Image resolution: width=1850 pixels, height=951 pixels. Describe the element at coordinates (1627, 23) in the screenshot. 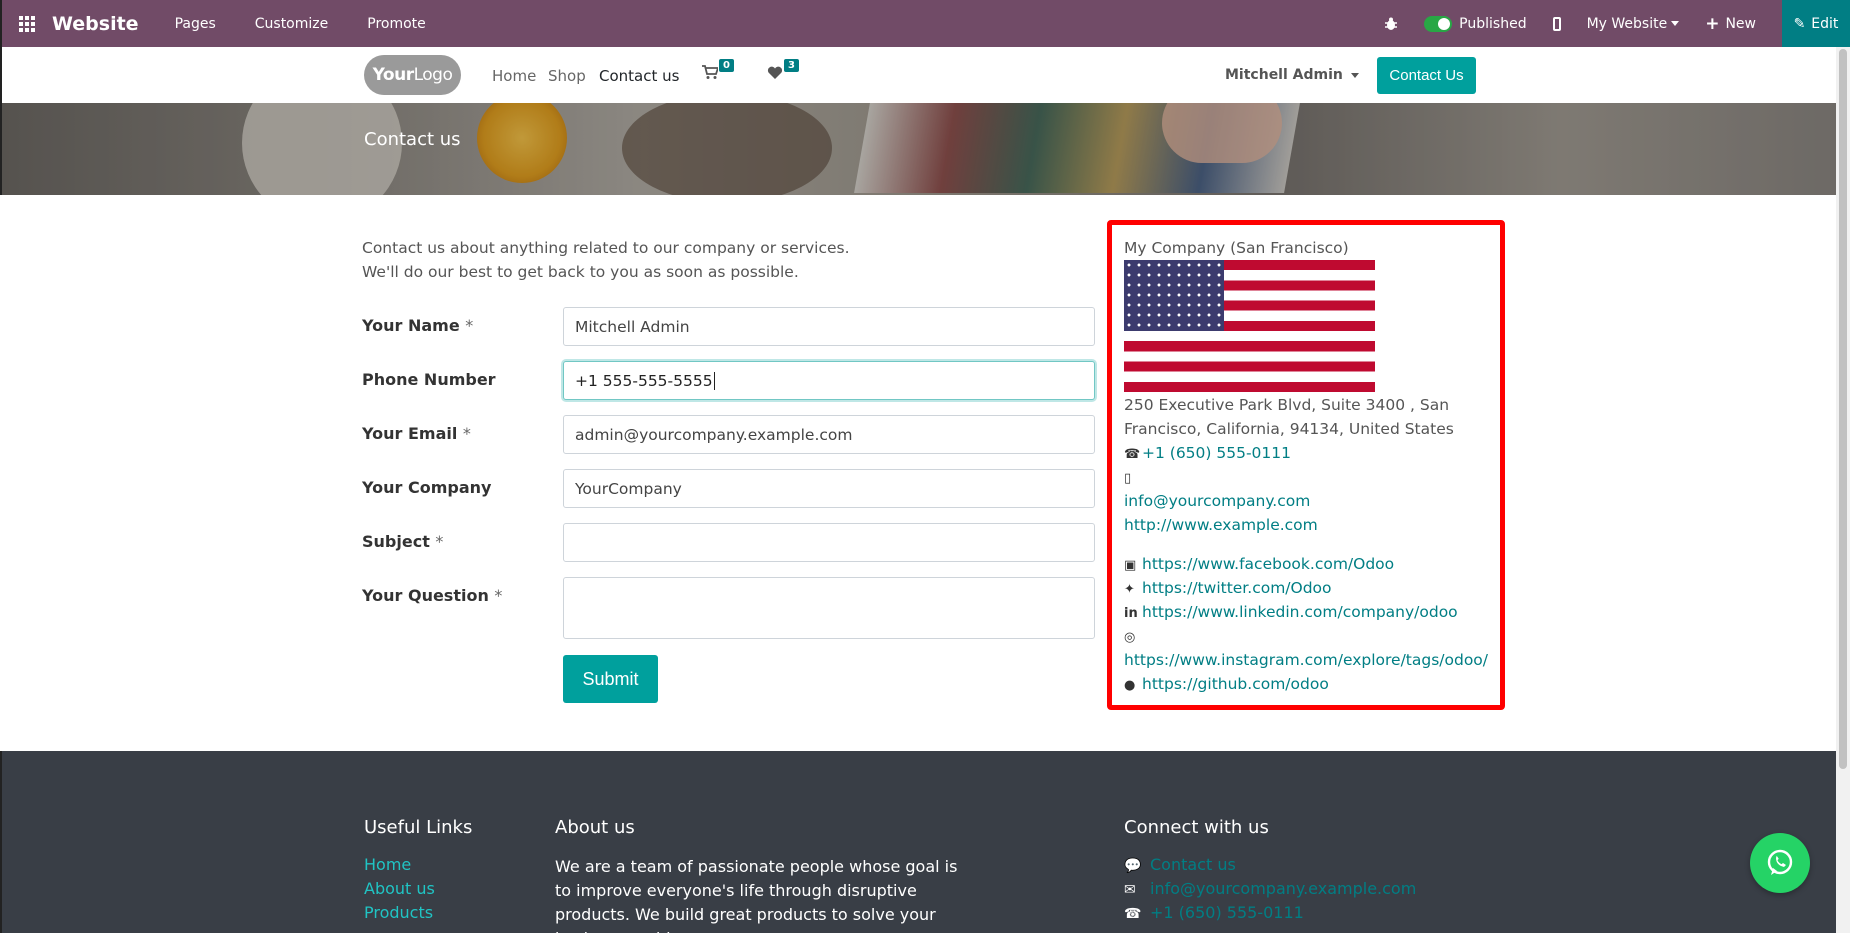

I see `website-switcher-label: My Website` at that location.